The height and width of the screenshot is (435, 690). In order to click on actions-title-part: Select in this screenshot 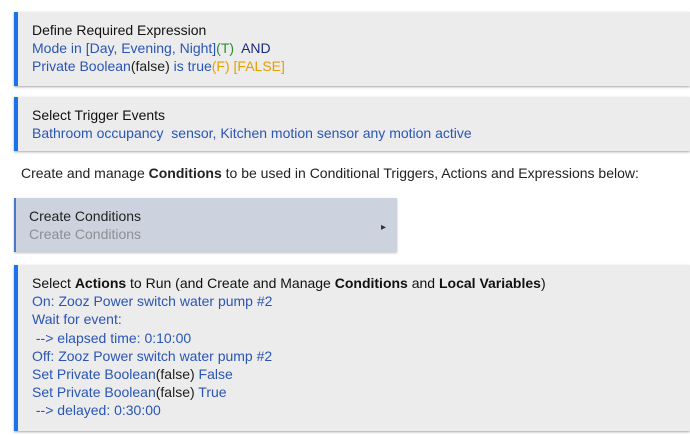, I will do `click(53, 283)`.